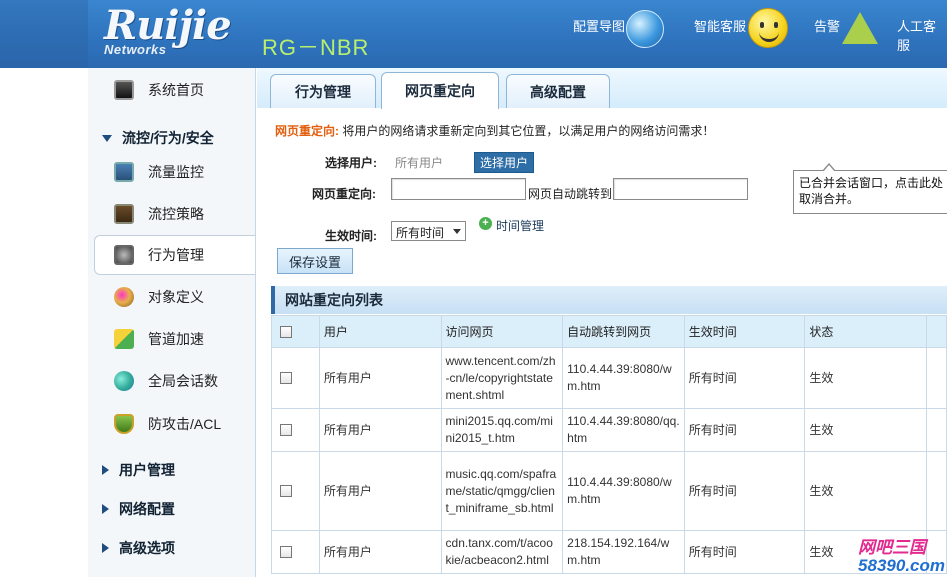 The width and height of the screenshot is (947, 577). What do you see at coordinates (502, 430) in the screenshot?
I see `cell-page: mini2015.qq.com/mini2015_t.htm` at bounding box center [502, 430].